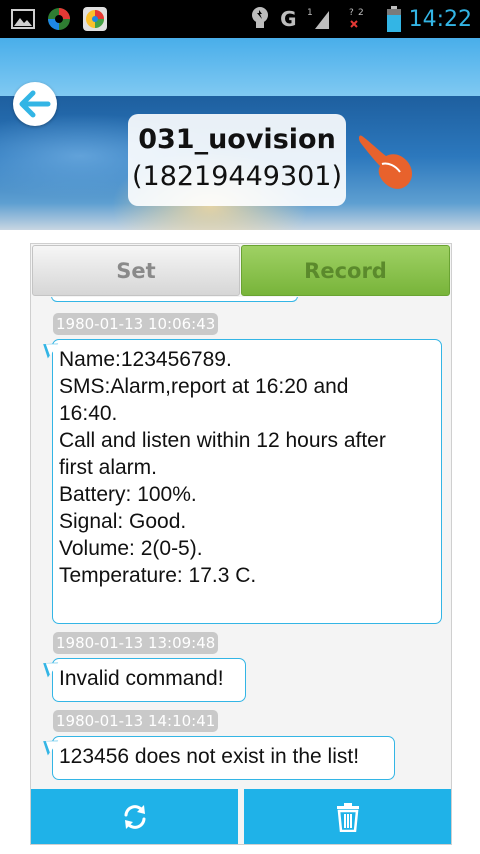 The width and height of the screenshot is (480, 854). I want to click on message-bubble: 123456 does not exist in the list!, so click(223, 758).